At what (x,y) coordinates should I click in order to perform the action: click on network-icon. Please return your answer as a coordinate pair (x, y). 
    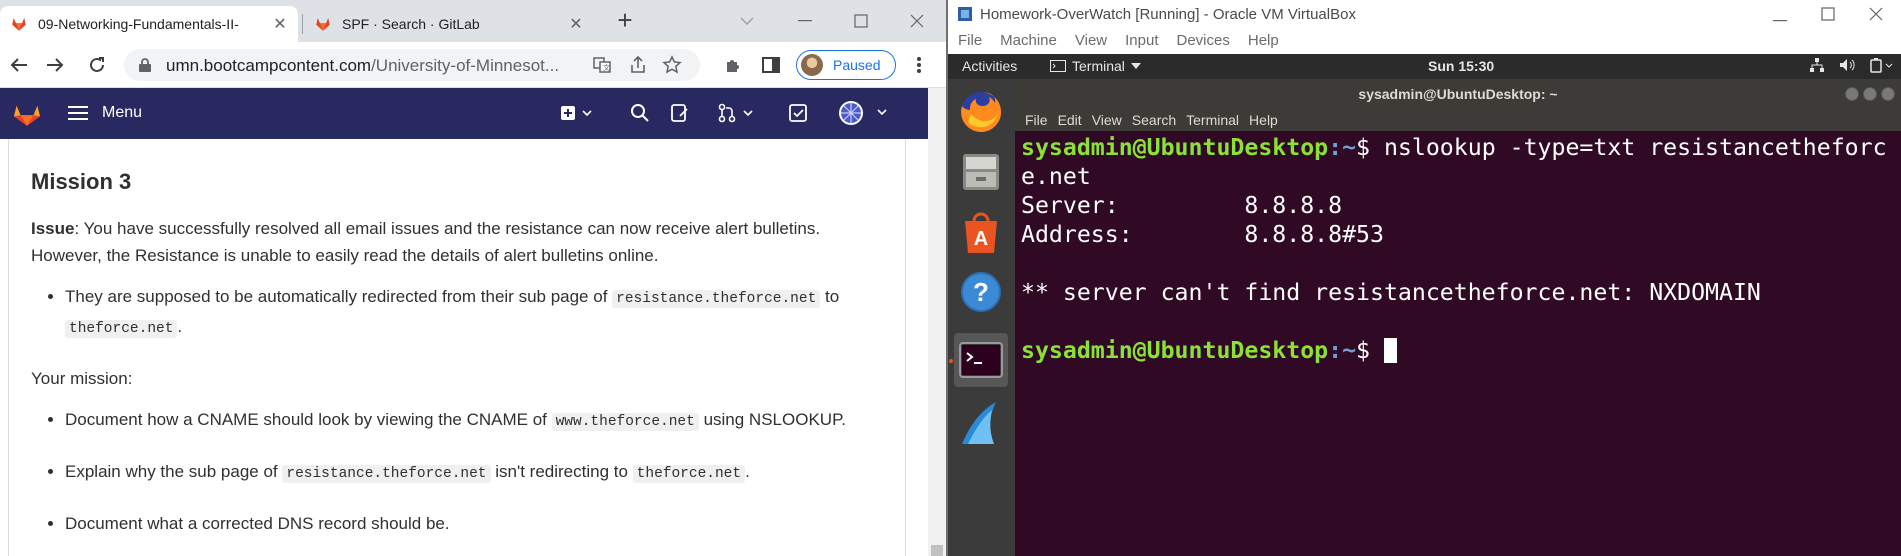
    Looking at the image, I should click on (1817, 65).